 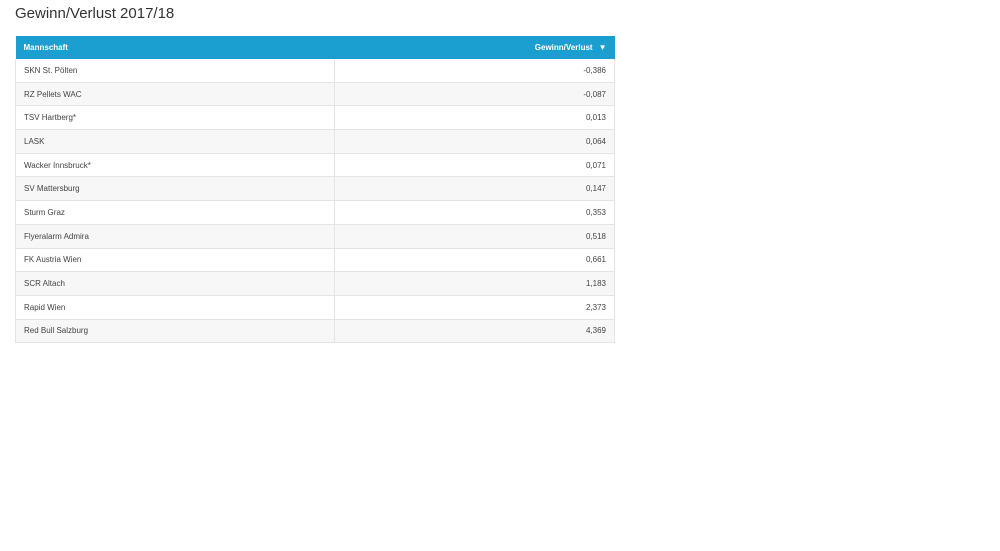 I want to click on table-cell-team: FK Austria Wien, so click(x=175, y=260).